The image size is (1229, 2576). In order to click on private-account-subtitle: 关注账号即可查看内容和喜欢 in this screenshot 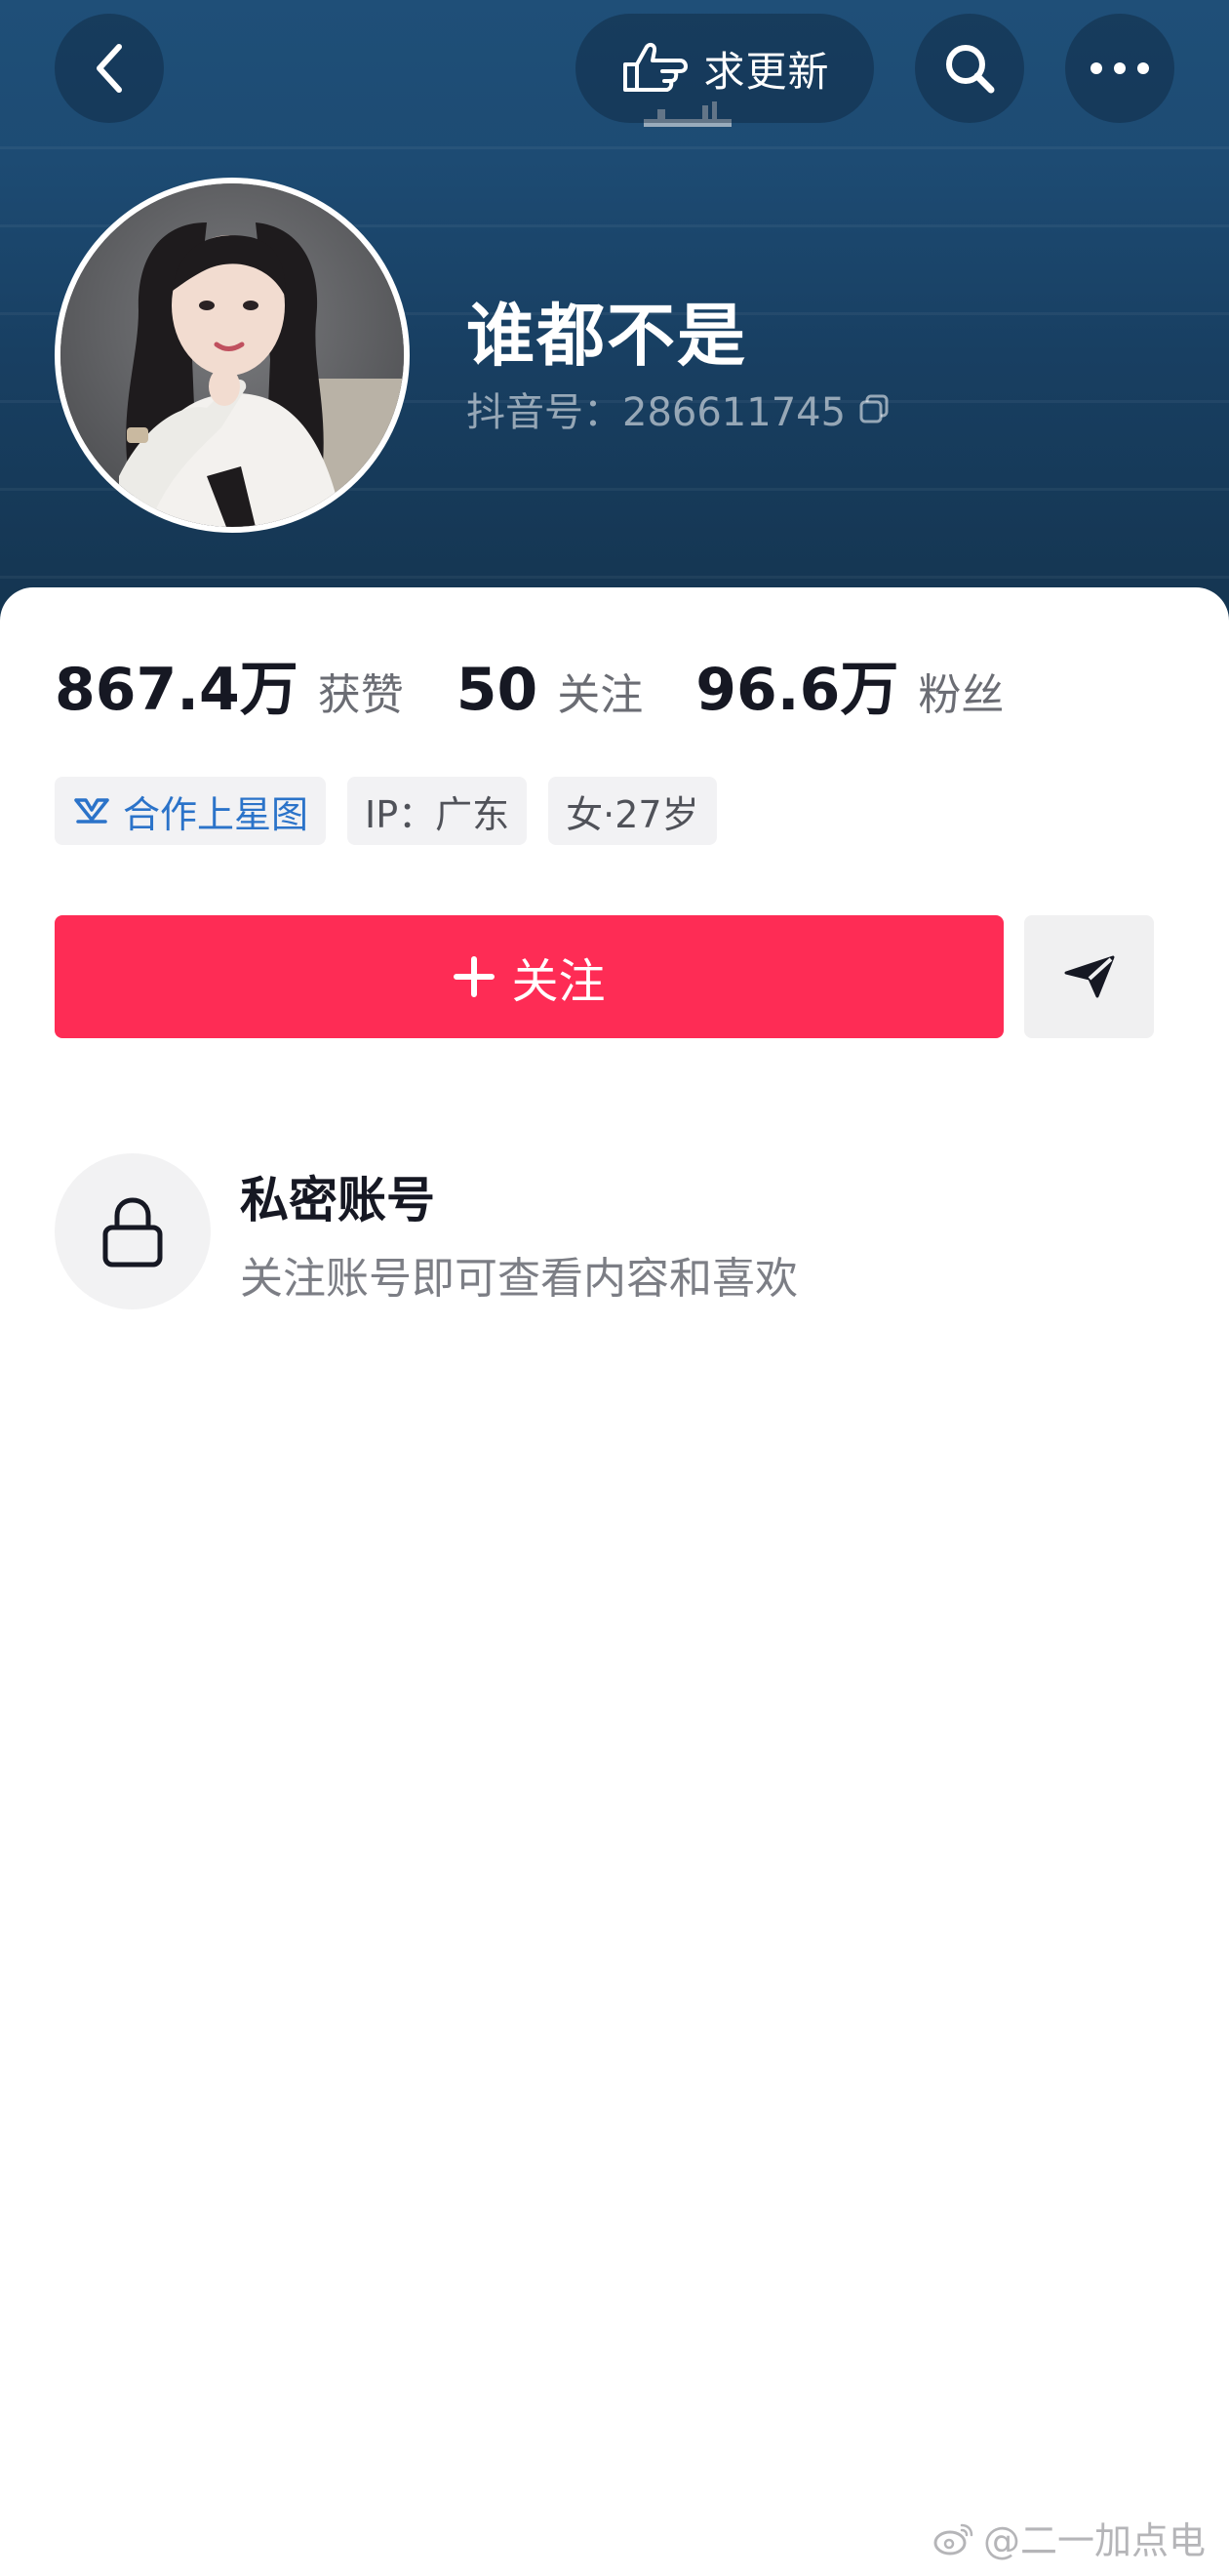, I will do `click(519, 1279)`.